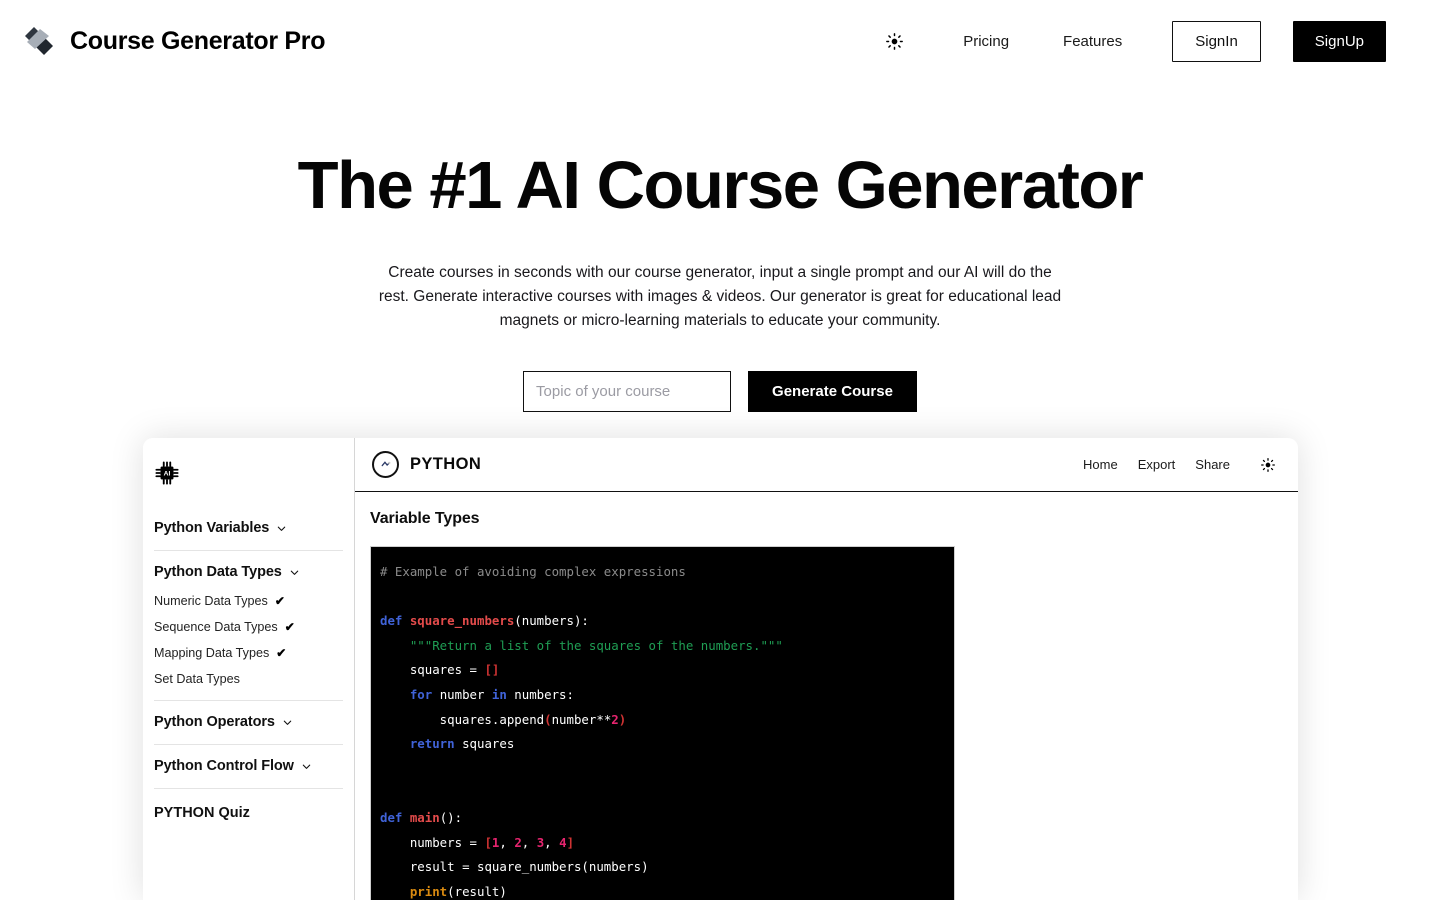 This screenshot has width=1440, height=900. Describe the element at coordinates (248, 679) in the screenshot. I see `sidebar-subitem: Set Data Types` at that location.